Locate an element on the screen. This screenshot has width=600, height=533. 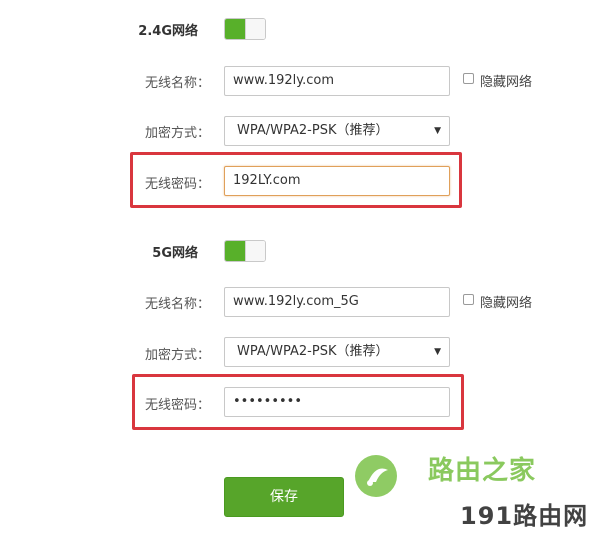
band-5g-encrypt-select: WPA/WPA2-PSK（推荐） ▼ is located at coordinates (337, 352).